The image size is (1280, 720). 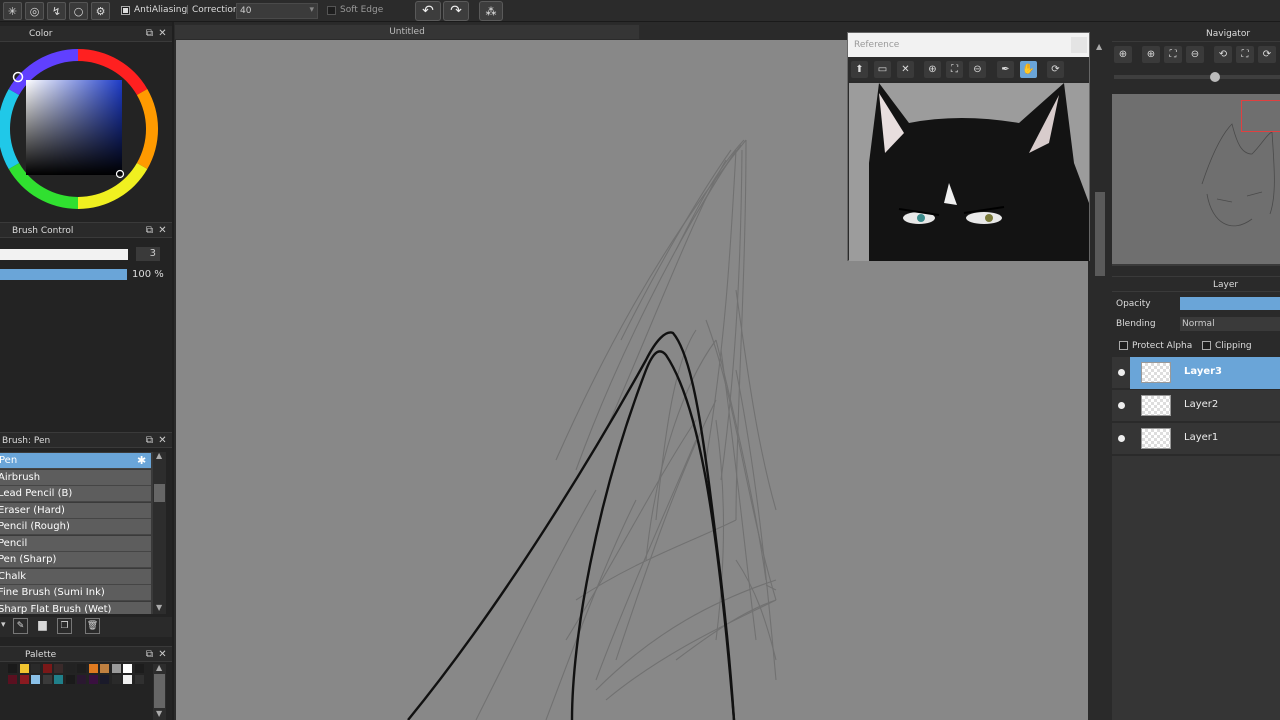 I want to click on brush-size-value: 3, so click(x=148, y=254).